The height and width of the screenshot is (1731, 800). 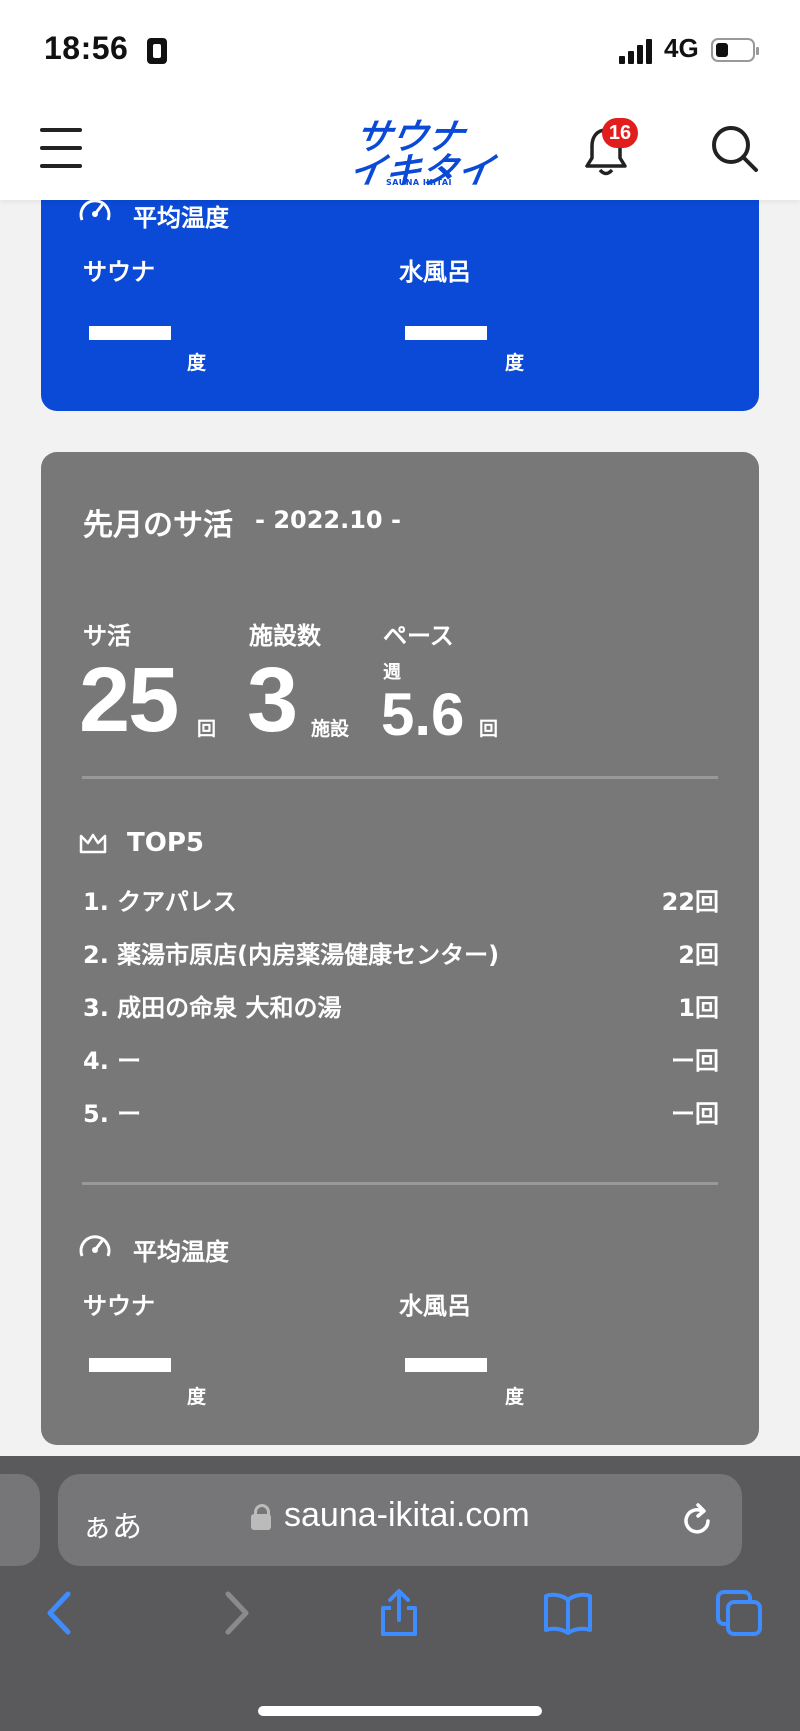 I want to click on pace-label: ペース, so click(x=418, y=636).